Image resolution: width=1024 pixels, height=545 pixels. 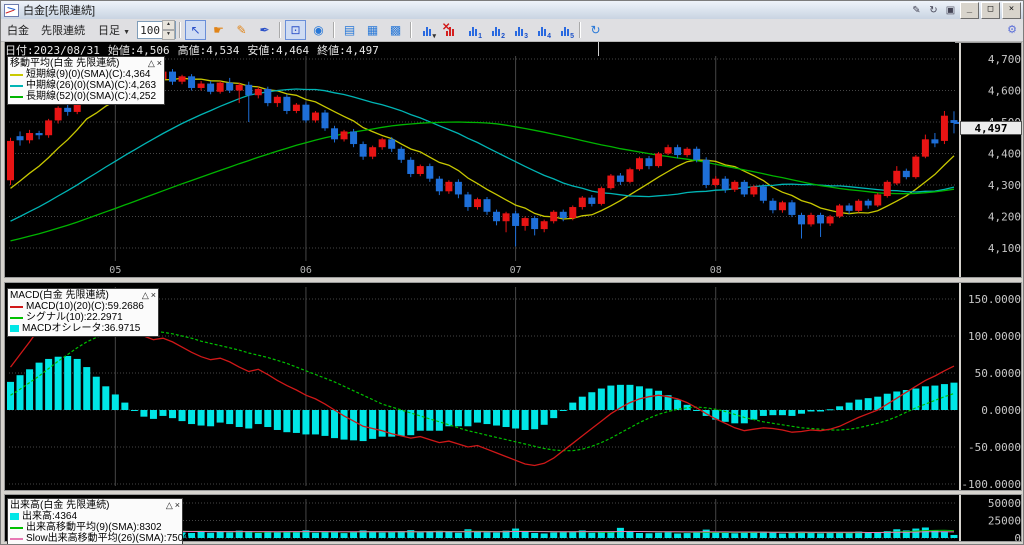 What do you see at coordinates (264, 30) in the screenshot?
I see `pen-tool-button: ✒` at bounding box center [264, 30].